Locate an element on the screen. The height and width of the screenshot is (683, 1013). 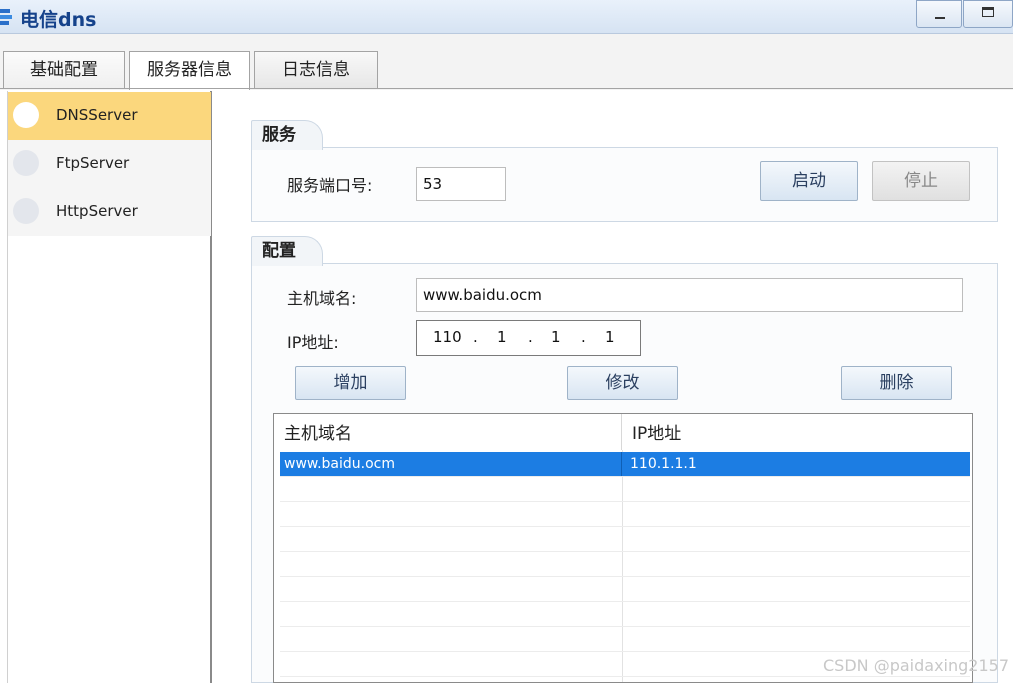
config-group-title: 配置 is located at coordinates (287, 251).